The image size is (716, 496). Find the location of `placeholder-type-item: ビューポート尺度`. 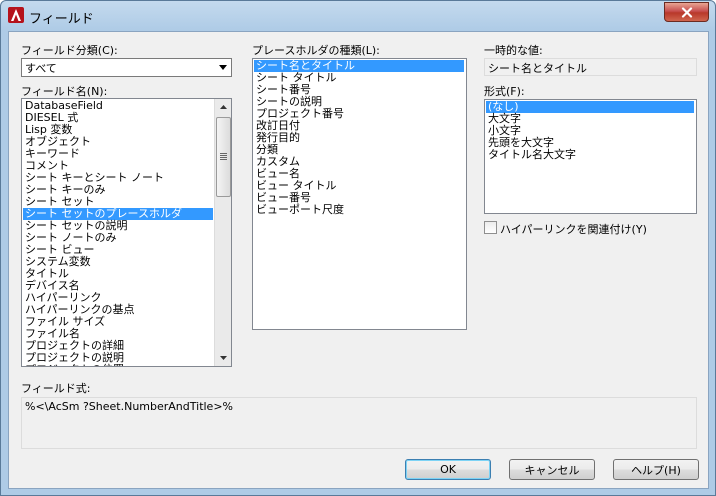

placeholder-type-item: ビューポート尺度 is located at coordinates (359, 210).